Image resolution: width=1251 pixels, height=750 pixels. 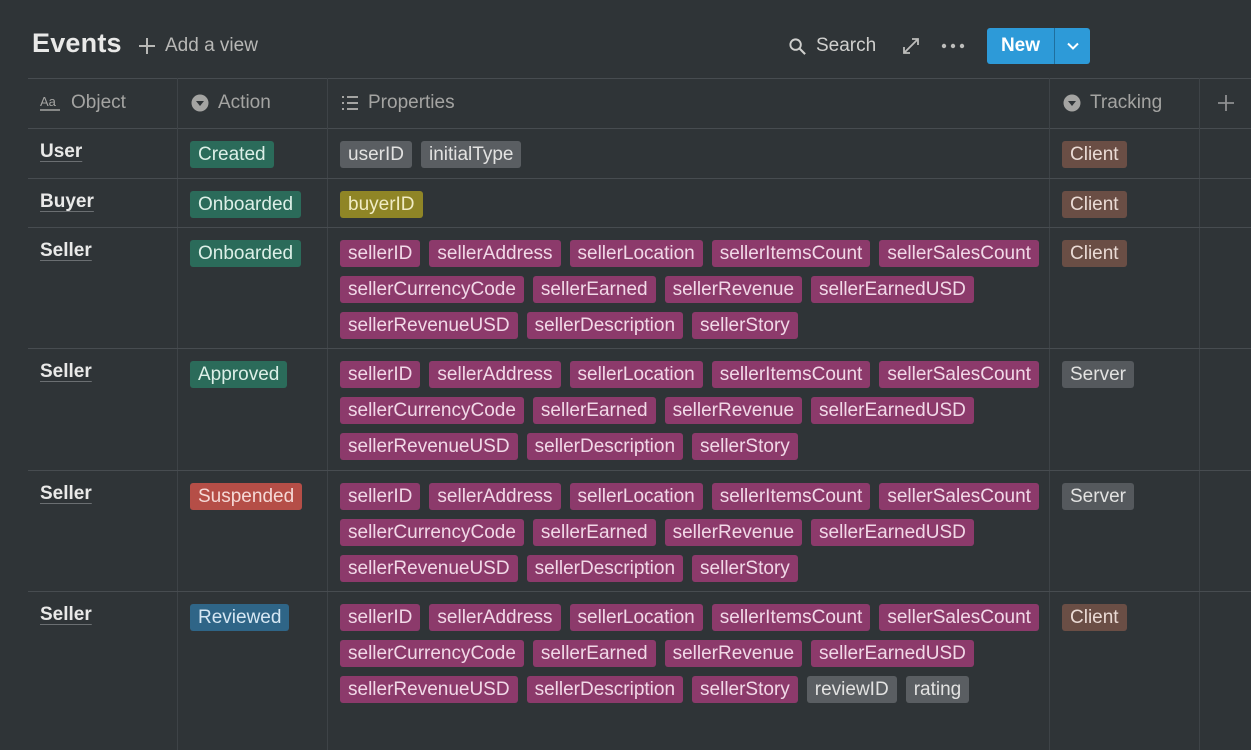 What do you see at coordinates (232, 154) in the screenshot?
I see `action-tag: Created` at bounding box center [232, 154].